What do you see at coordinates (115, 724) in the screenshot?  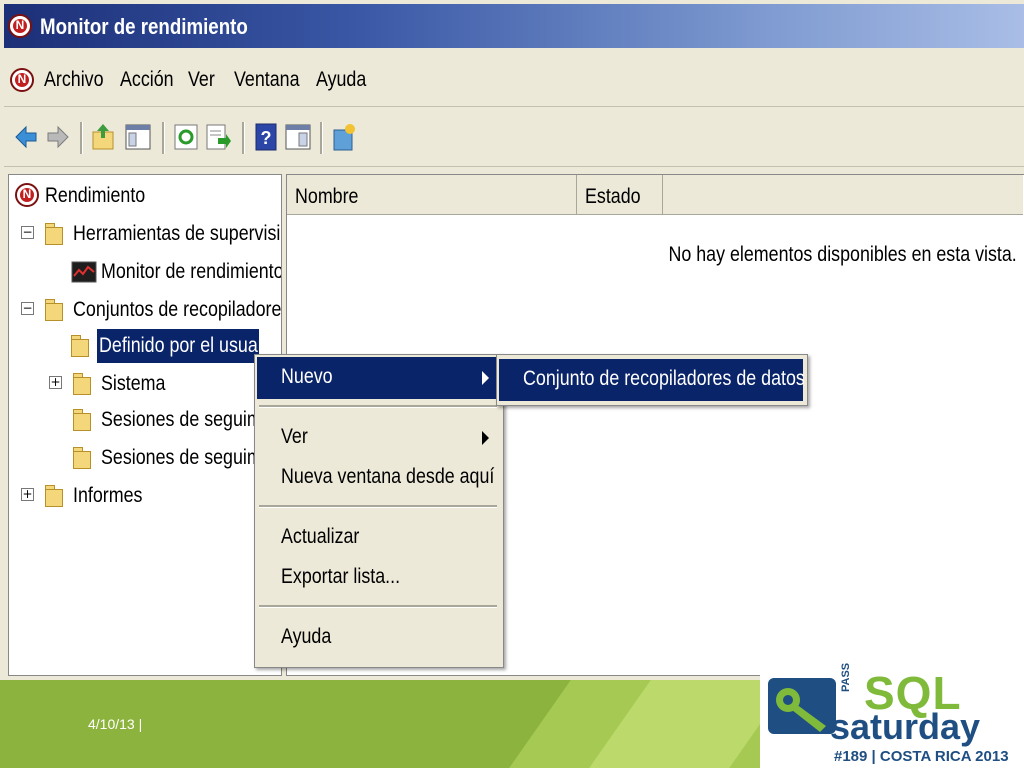 I see `slide-date: 4/10/13 |` at bounding box center [115, 724].